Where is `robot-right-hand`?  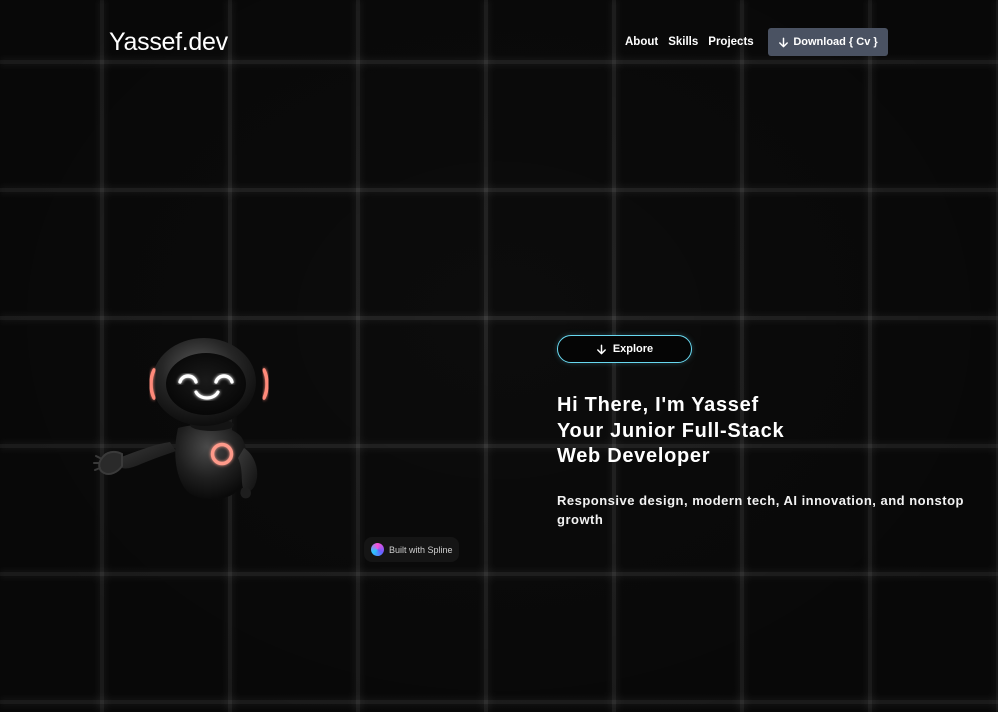
robot-right-hand is located at coordinates (245, 493).